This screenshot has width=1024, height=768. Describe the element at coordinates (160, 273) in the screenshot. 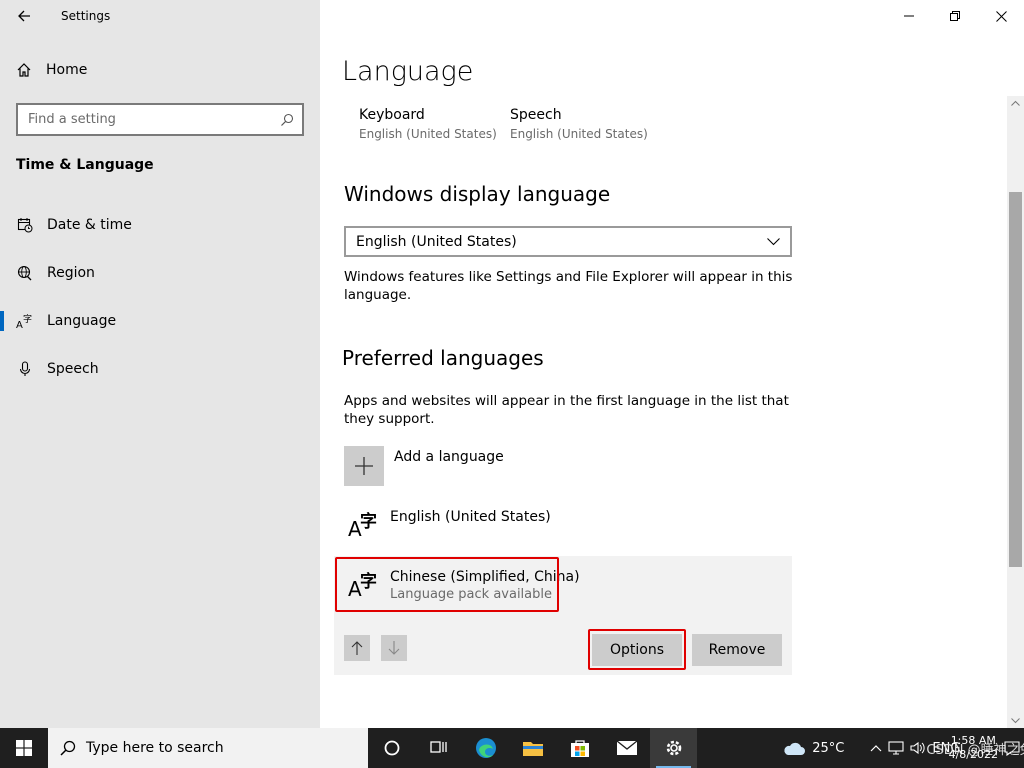

I see `sidebar-item-region: Region` at that location.